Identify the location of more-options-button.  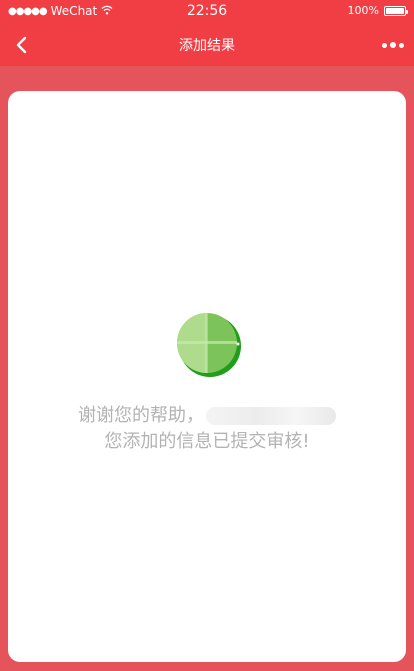
(393, 45).